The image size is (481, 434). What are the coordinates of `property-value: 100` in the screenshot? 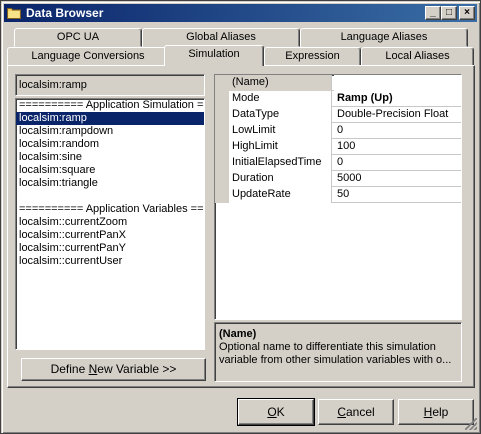 It's located at (397, 147).